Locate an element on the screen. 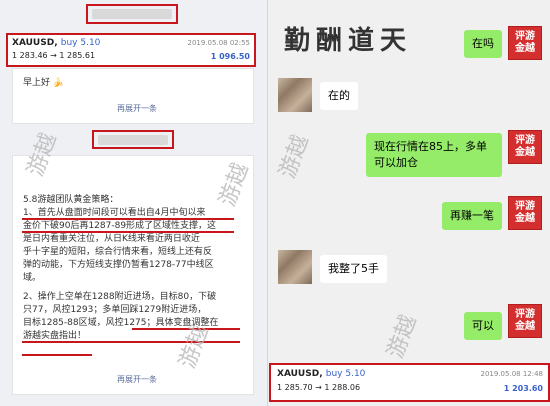  strategy-line: 是日内看重关注位，从日K线来看近两日收近 is located at coordinates (111, 239).